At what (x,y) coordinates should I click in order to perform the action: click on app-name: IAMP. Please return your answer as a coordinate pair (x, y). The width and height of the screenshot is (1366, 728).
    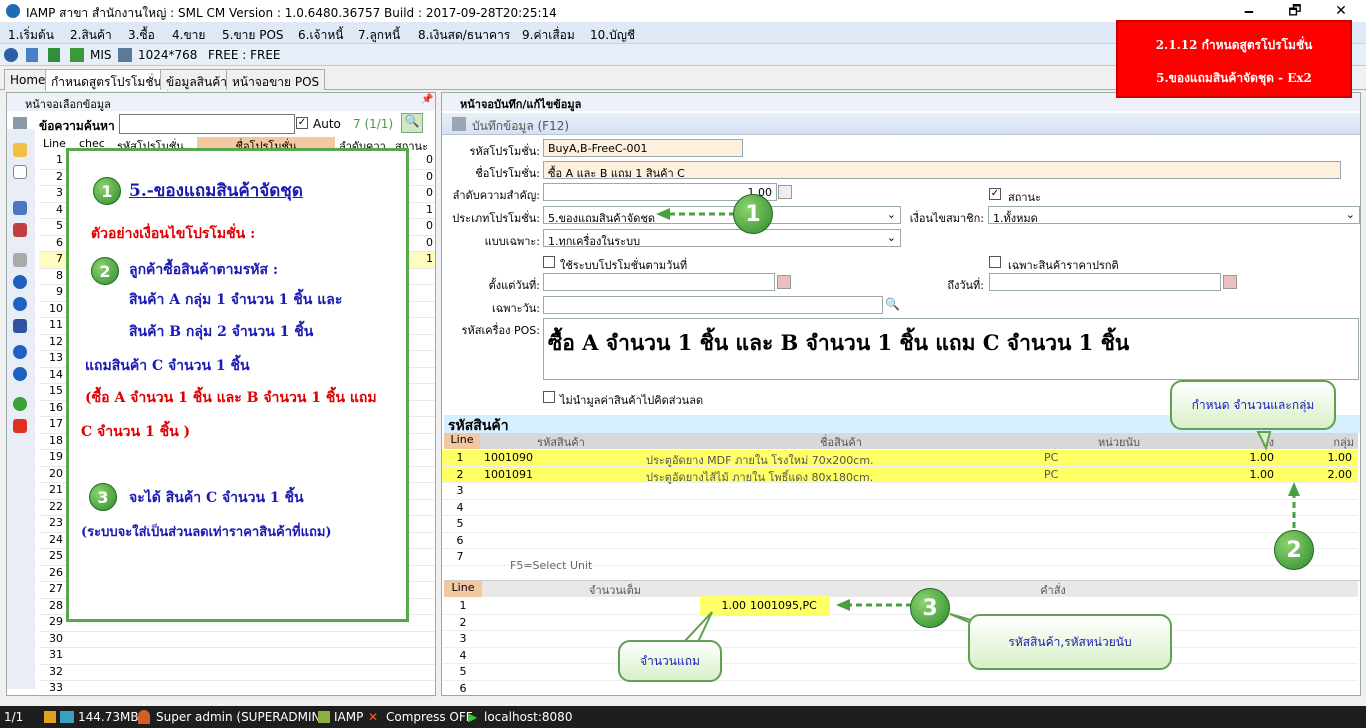
    Looking at the image, I should click on (349, 717).